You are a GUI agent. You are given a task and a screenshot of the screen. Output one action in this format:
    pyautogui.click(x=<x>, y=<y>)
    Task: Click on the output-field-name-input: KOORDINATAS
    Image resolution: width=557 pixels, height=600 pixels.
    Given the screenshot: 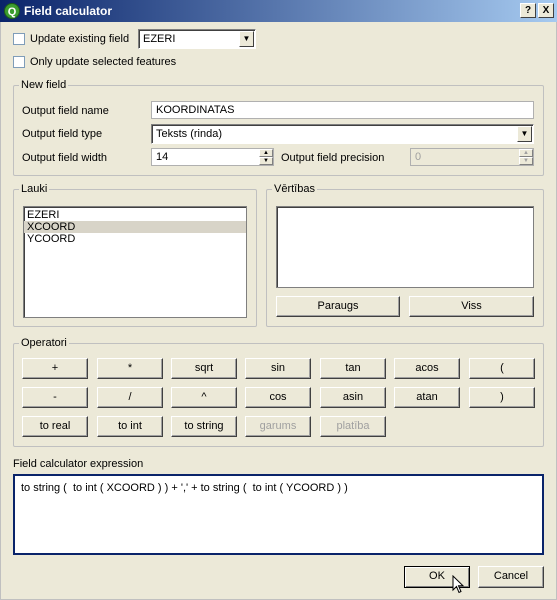 What is the action you would take?
    pyautogui.click(x=342, y=110)
    